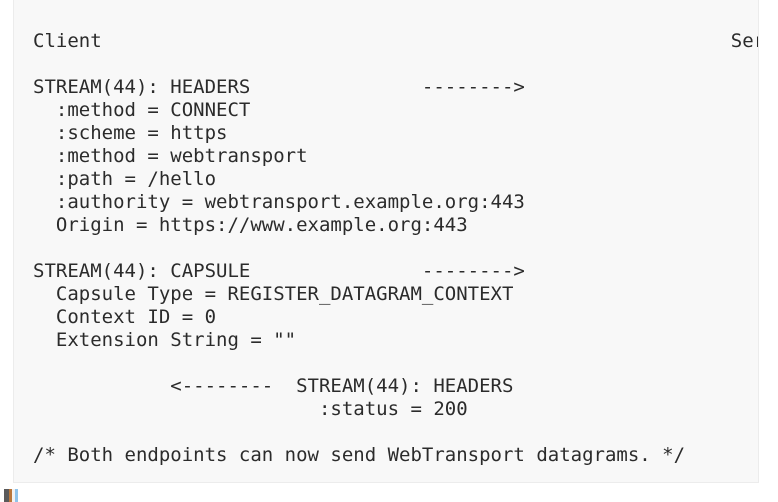 The height and width of the screenshot is (502, 778). I want to click on diagram-line-path-hello: :path = /hello, so click(125, 179).